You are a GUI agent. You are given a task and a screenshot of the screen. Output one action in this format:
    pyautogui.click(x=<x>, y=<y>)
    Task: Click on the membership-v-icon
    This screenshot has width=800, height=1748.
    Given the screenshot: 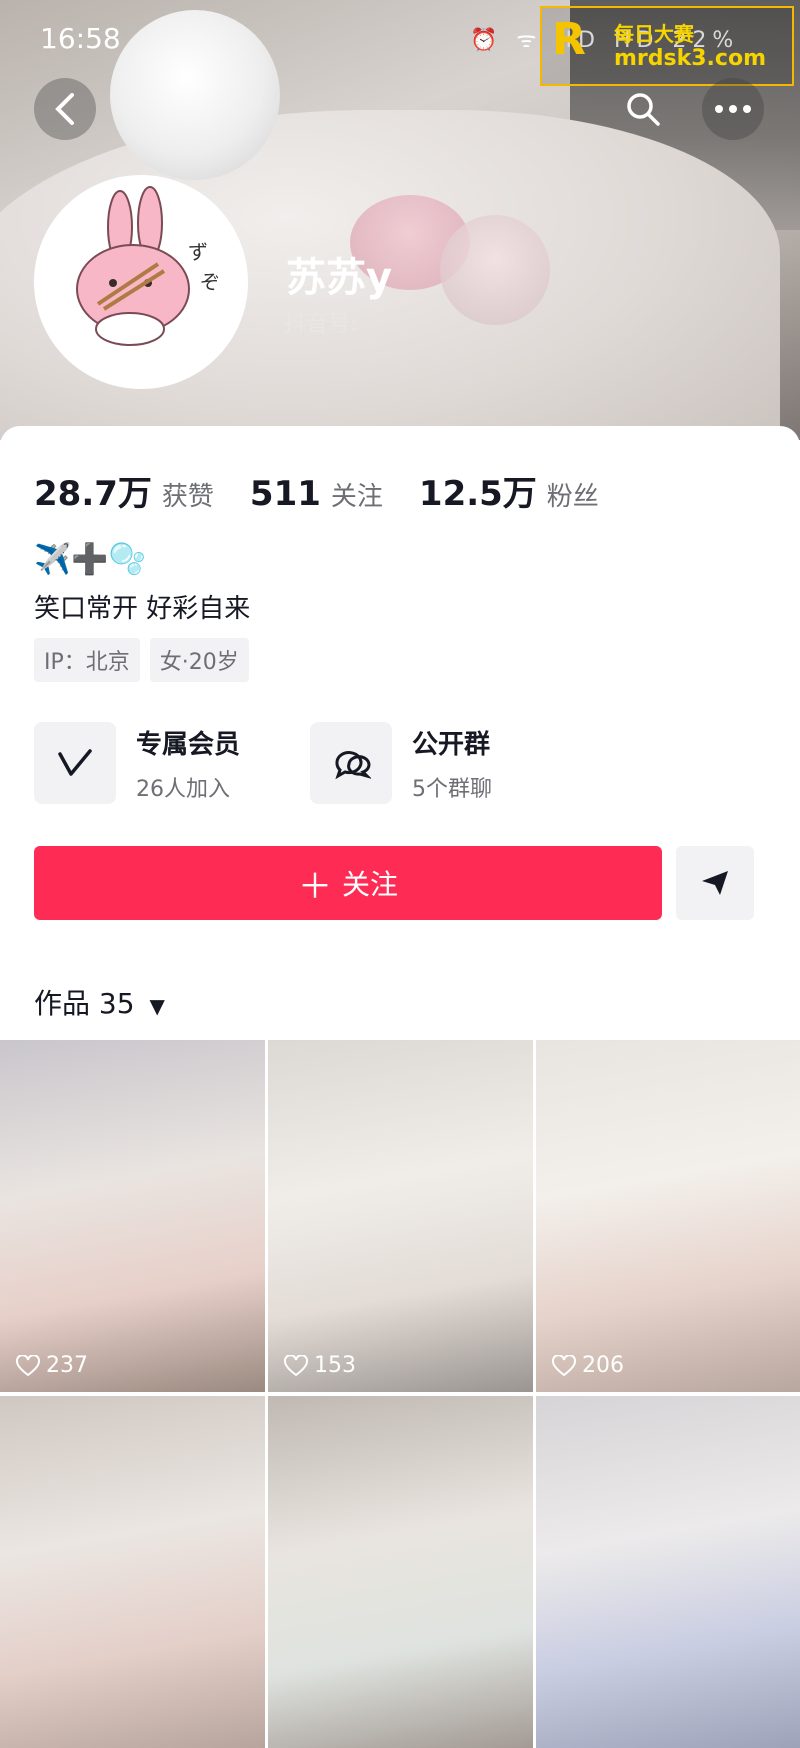 What is the action you would take?
    pyautogui.click(x=75, y=762)
    